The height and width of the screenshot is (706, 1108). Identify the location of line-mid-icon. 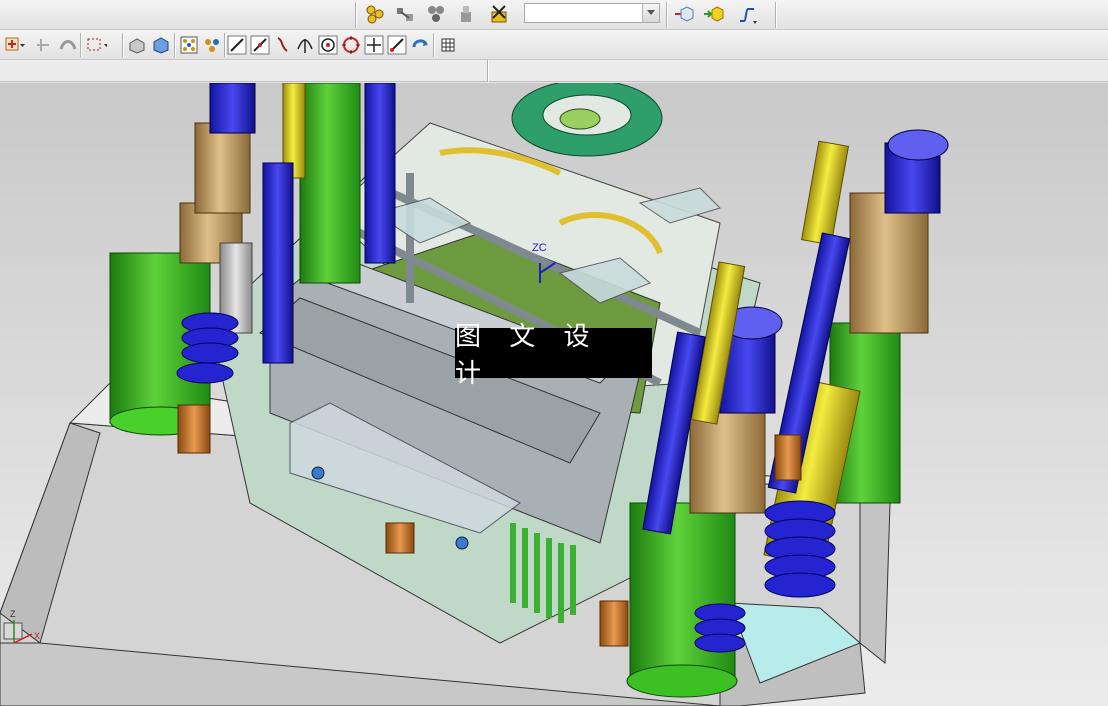
(260, 45).